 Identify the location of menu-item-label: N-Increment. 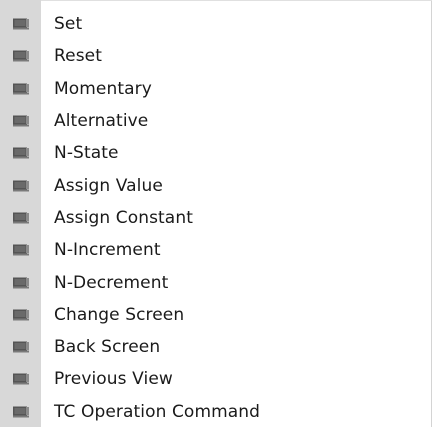
(107, 250).